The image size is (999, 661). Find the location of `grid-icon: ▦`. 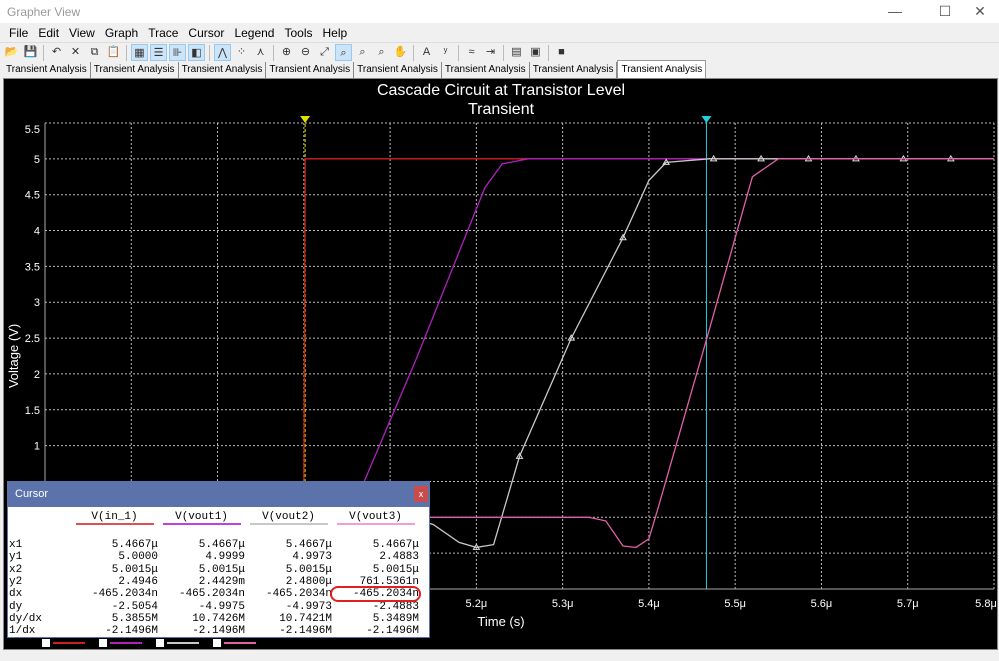

grid-icon: ▦ is located at coordinates (139, 52).